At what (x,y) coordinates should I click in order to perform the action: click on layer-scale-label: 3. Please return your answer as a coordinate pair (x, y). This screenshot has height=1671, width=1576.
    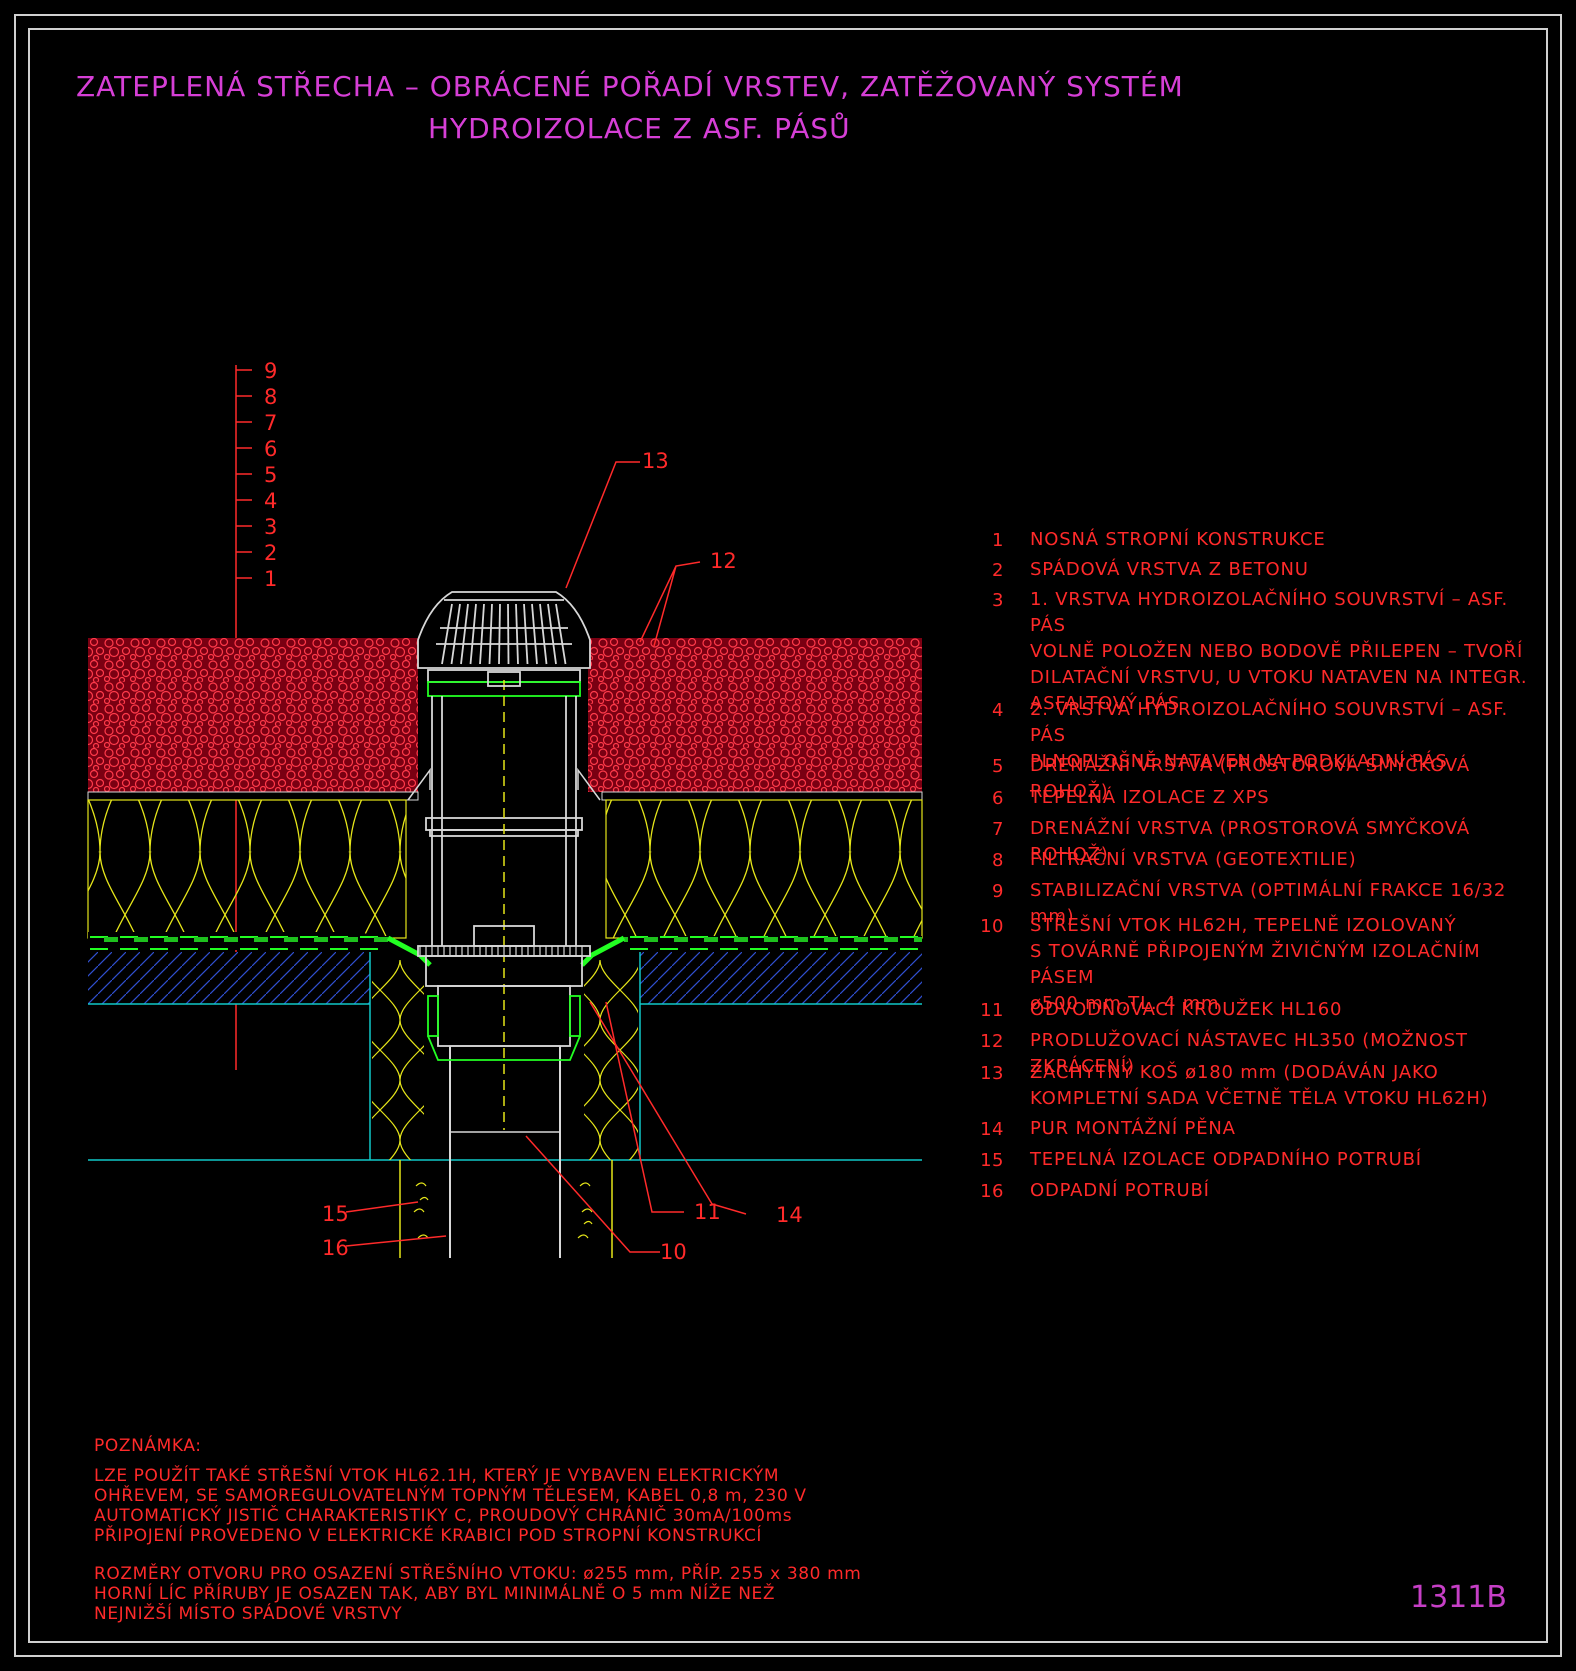
    Looking at the image, I should click on (270, 527).